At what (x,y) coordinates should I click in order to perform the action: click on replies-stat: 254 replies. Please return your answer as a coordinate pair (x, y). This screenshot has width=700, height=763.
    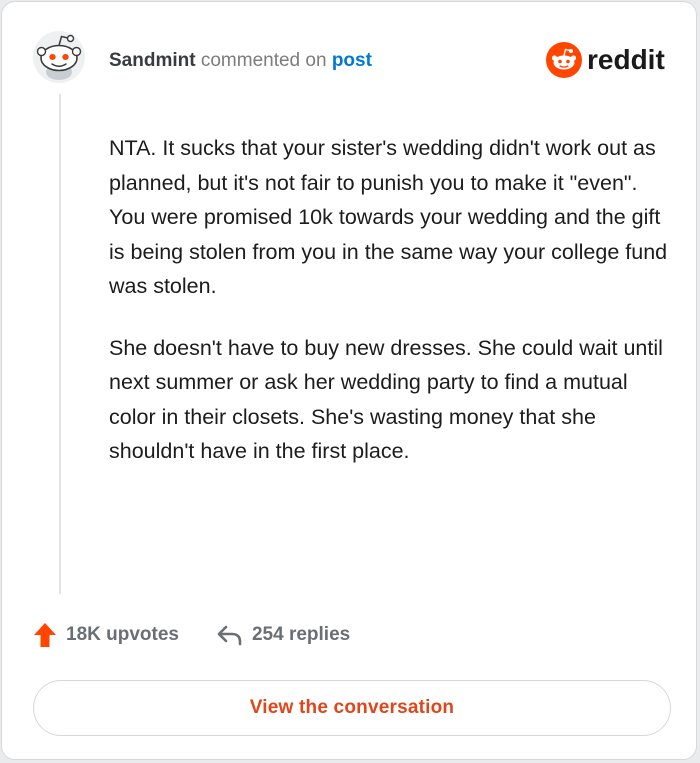
    Looking at the image, I should click on (283, 635).